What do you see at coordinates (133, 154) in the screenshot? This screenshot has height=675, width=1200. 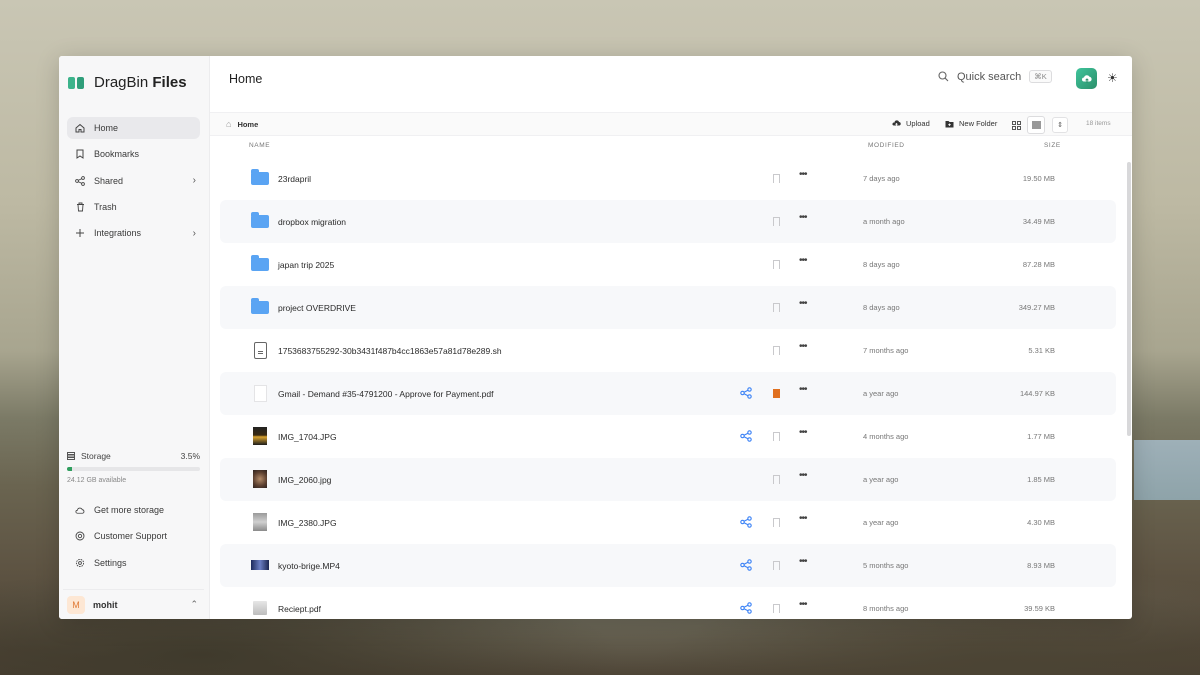 I see `sidebar-item-bookmarks: Bookmarks` at bounding box center [133, 154].